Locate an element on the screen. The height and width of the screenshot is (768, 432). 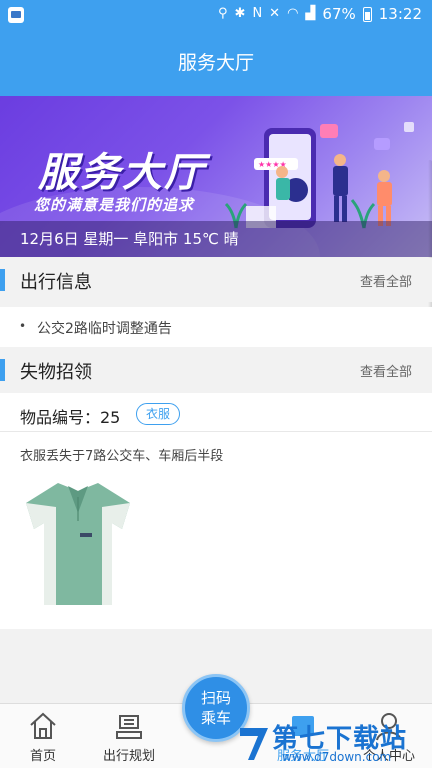
travel-info-title: 出行信息 is located at coordinates (56, 282).